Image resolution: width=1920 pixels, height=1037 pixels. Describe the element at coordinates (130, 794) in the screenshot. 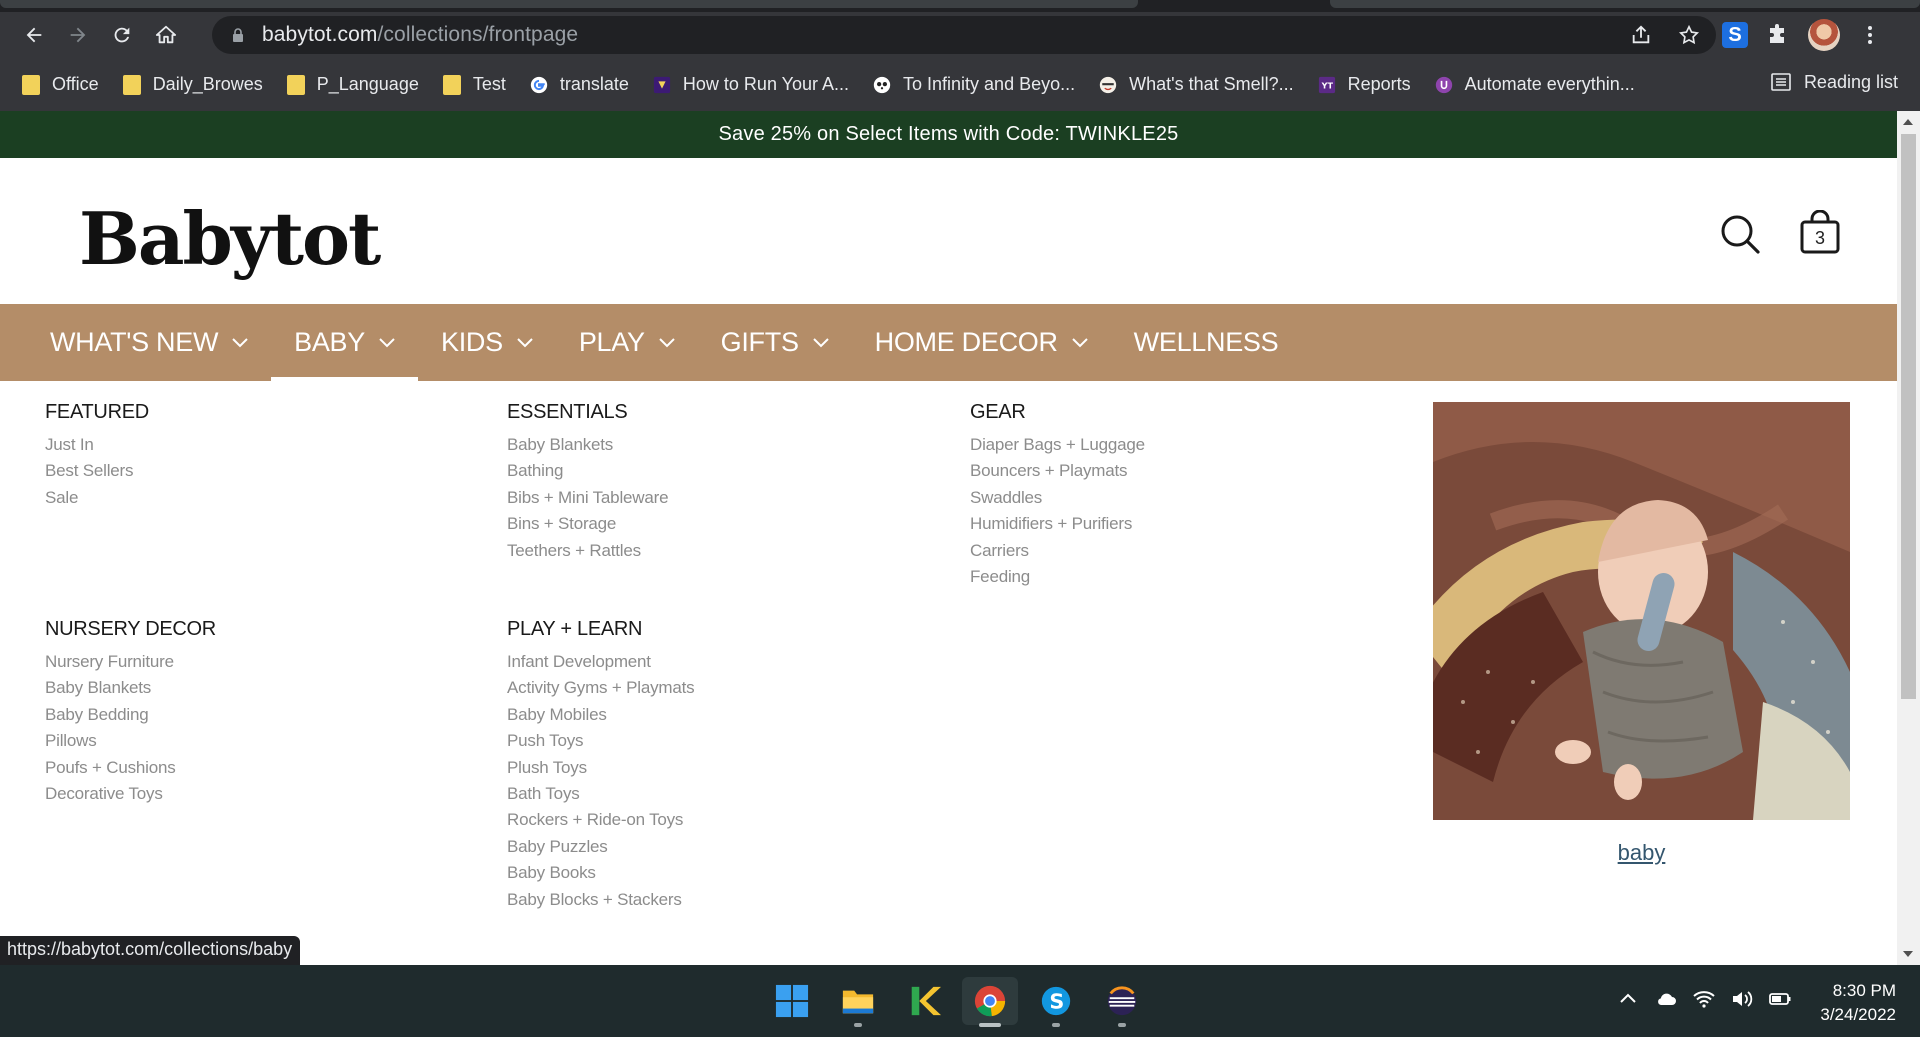

I see `menu-link: Decorative Toys` at that location.